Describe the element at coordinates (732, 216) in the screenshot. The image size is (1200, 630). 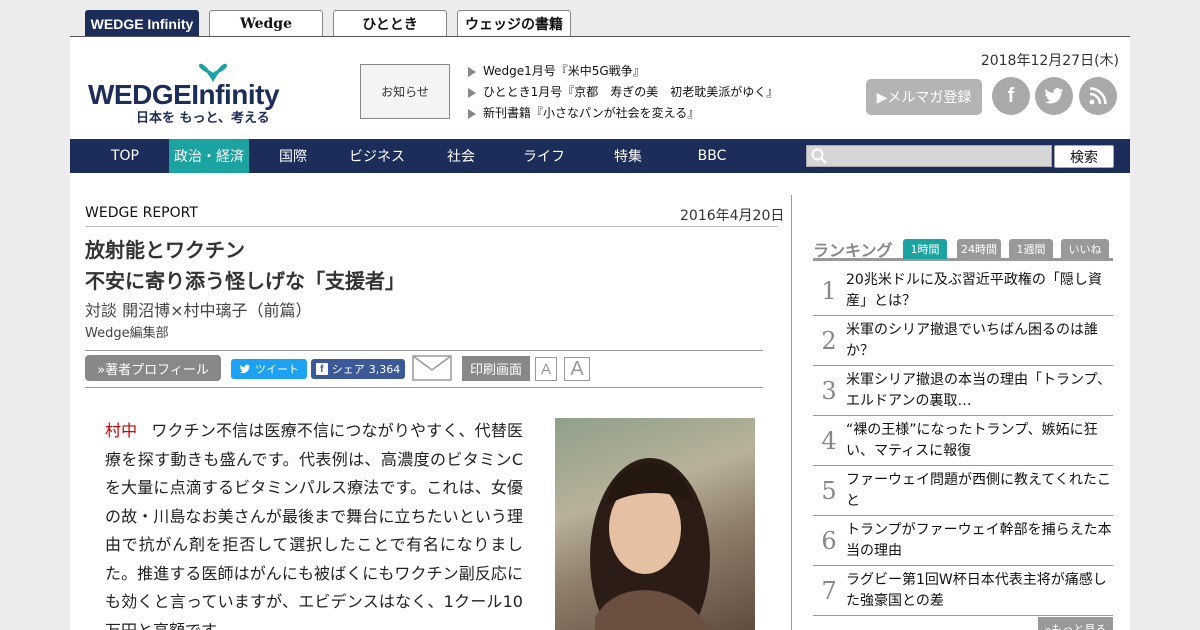
I see `article-date: 2016年4月20日` at that location.